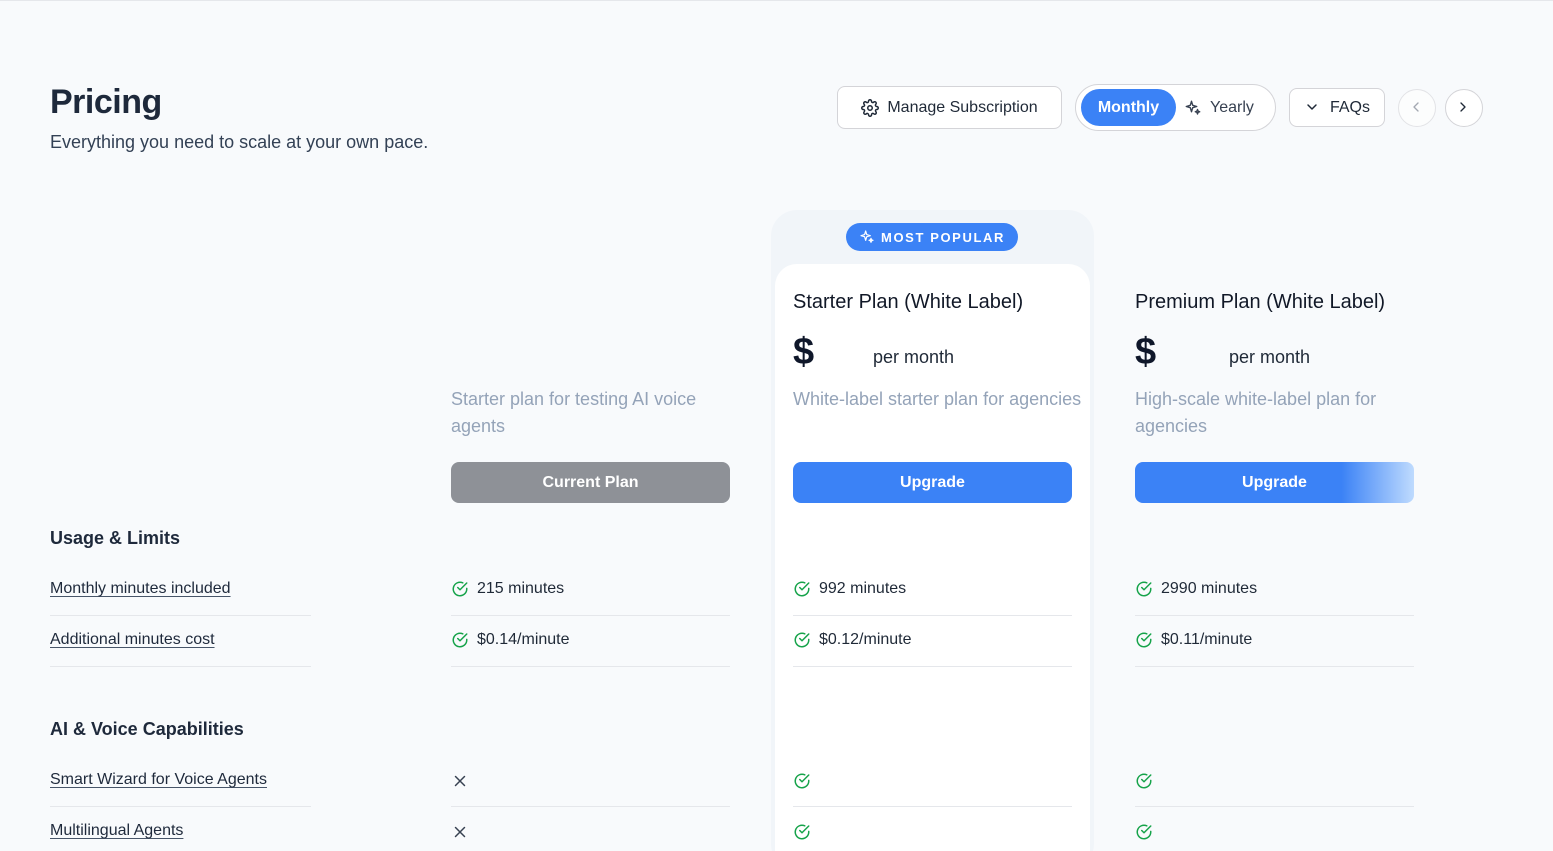  I want to click on toggle-monthly: Monthly, so click(1128, 107).